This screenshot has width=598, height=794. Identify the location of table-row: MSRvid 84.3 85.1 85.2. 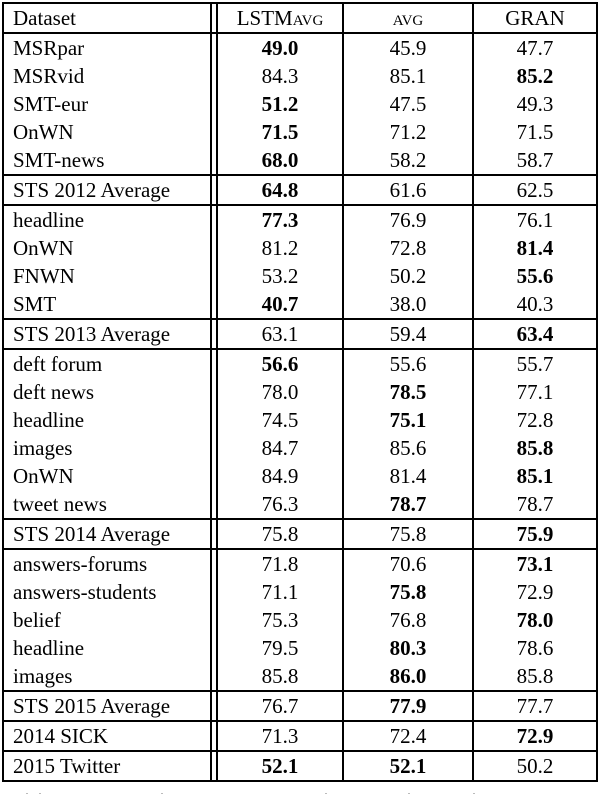
(300, 76).